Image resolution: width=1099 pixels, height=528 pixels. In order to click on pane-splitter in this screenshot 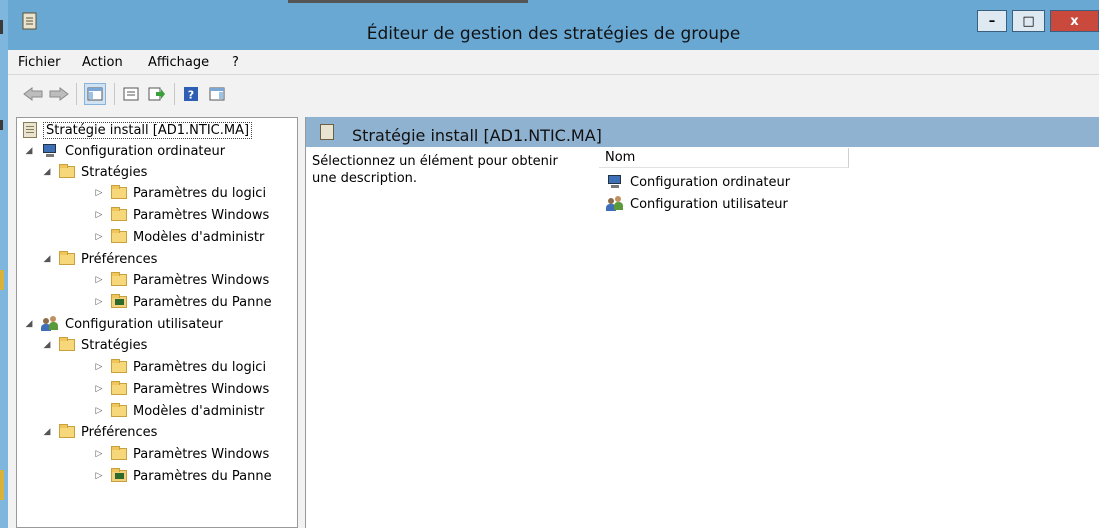, I will do `click(301, 322)`.